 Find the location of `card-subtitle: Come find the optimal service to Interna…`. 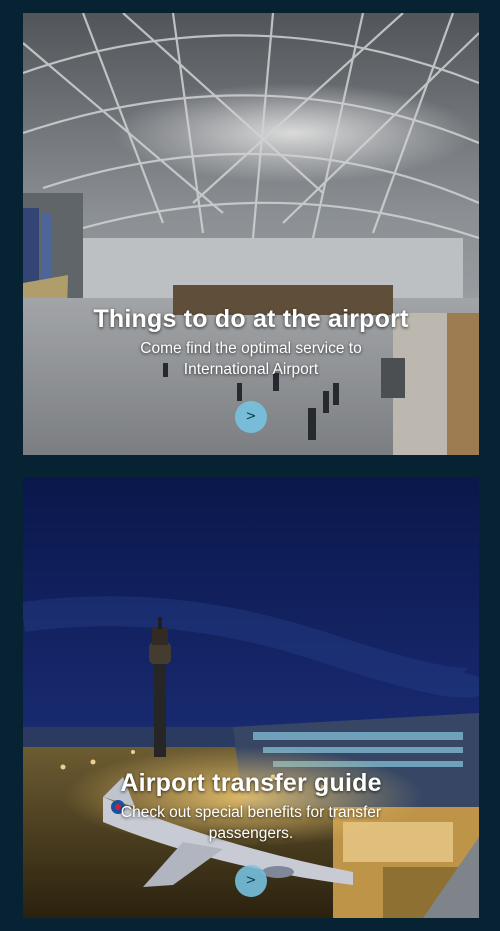

card-subtitle: Come find the optimal service to Interna… is located at coordinates (251, 359).